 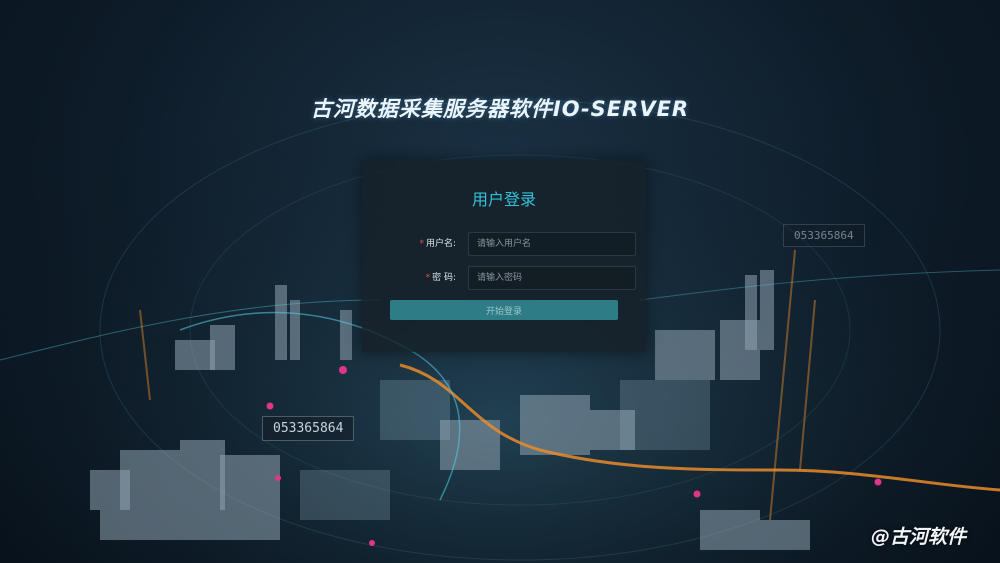 What do you see at coordinates (503, 199) in the screenshot?
I see `login-heading: 用户登录` at bounding box center [503, 199].